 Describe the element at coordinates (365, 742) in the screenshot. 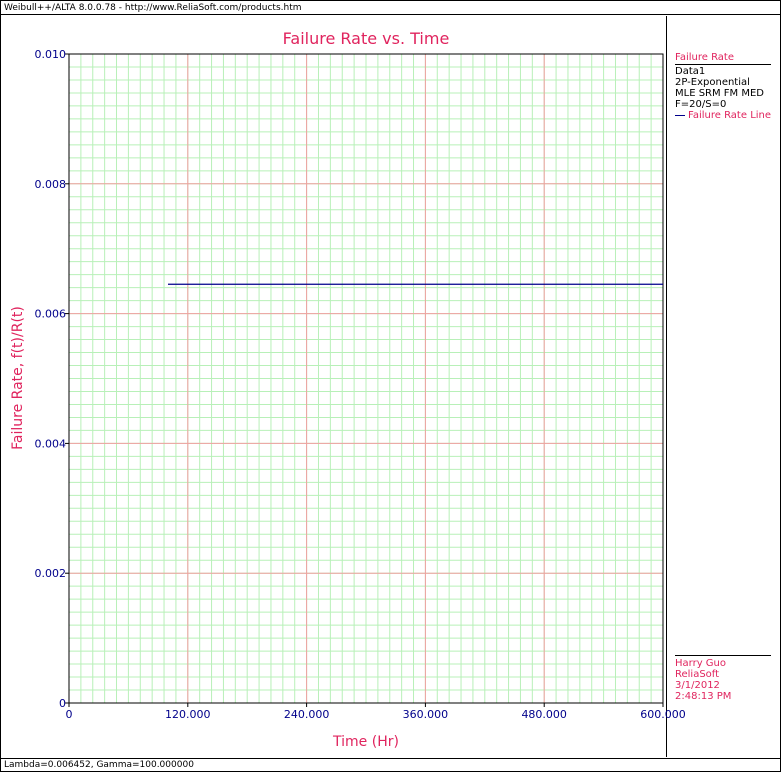

I see `x-axis-label: Time (Hr)` at that location.